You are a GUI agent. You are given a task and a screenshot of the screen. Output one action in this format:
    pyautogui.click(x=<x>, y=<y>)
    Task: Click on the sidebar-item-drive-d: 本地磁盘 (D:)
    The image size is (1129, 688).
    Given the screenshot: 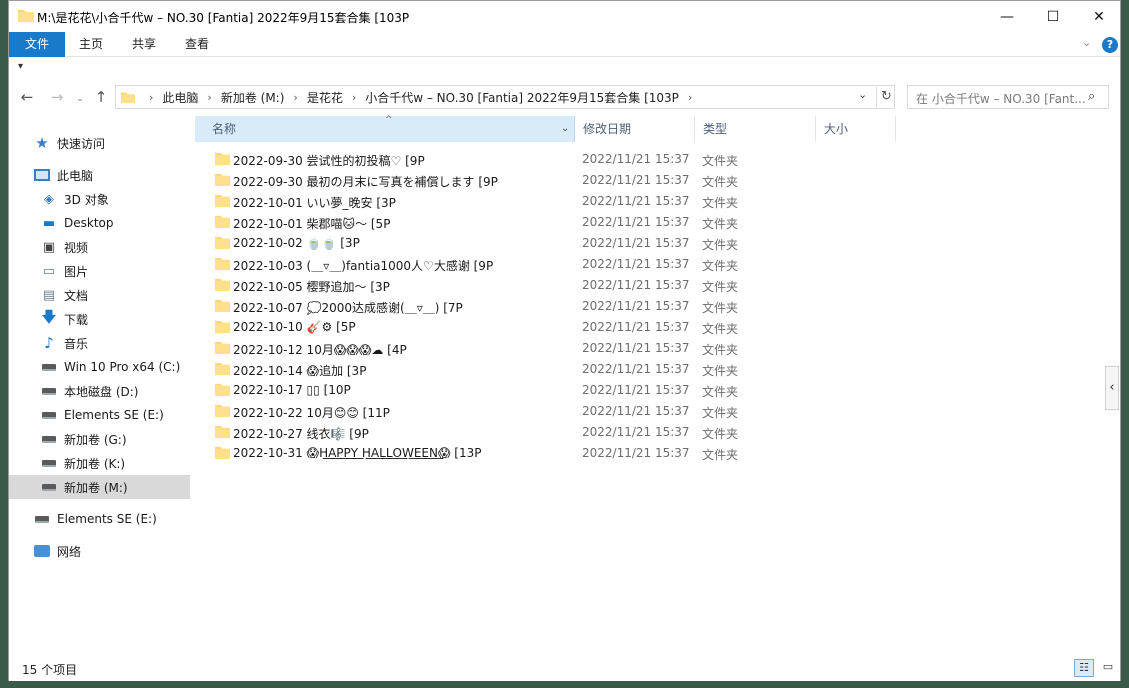 What is the action you would take?
    pyautogui.click(x=99, y=391)
    